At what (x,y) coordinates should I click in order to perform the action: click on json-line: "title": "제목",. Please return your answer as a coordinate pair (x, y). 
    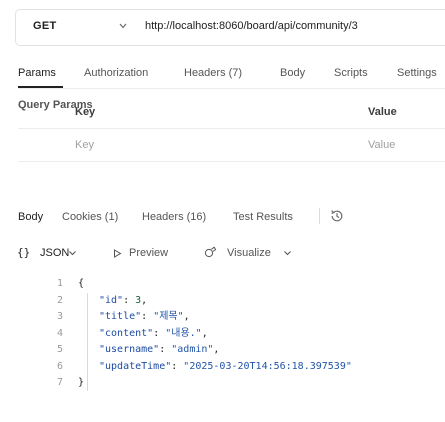
    Looking at the image, I should click on (144, 316).